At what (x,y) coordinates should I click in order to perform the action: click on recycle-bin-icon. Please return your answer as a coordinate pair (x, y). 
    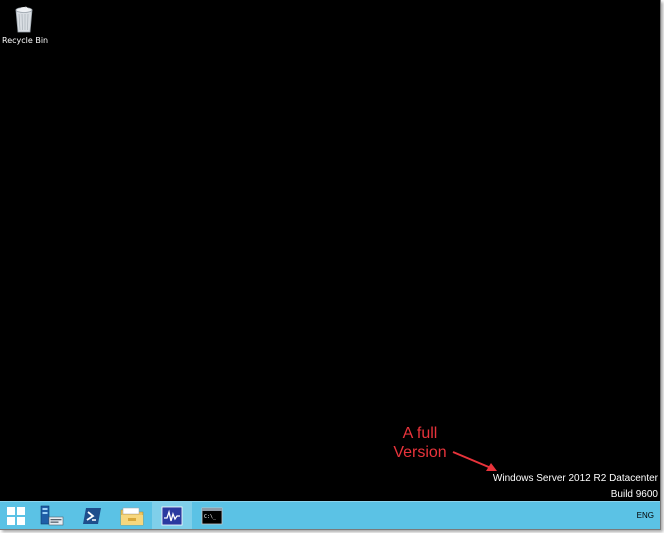
    Looking at the image, I should click on (24, 19).